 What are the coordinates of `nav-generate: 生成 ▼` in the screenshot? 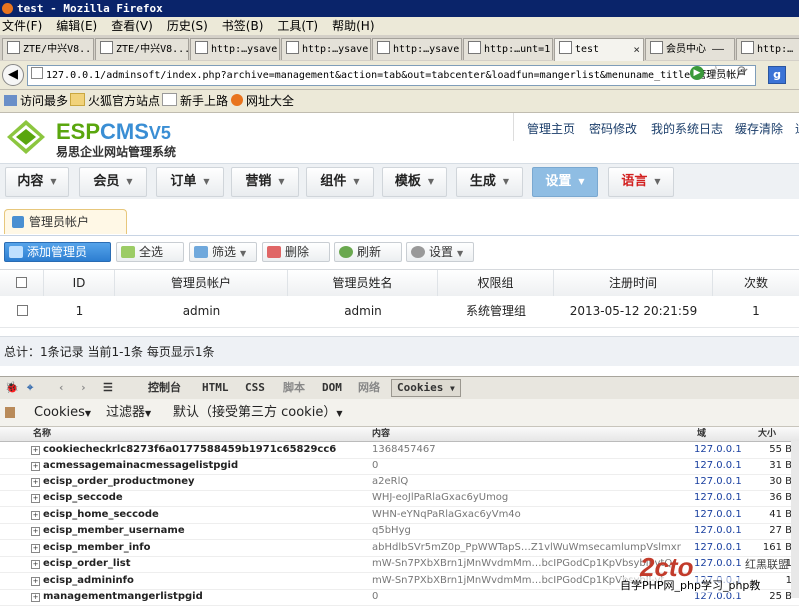 It's located at (489, 182).